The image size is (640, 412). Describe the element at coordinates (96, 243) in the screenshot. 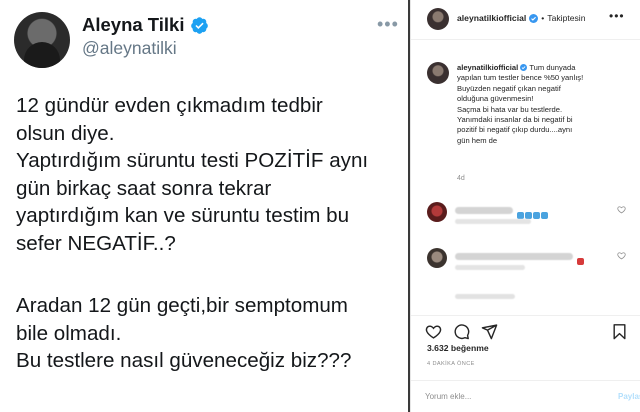

I see `tweet-line: sefer NEGATİF..?` at that location.